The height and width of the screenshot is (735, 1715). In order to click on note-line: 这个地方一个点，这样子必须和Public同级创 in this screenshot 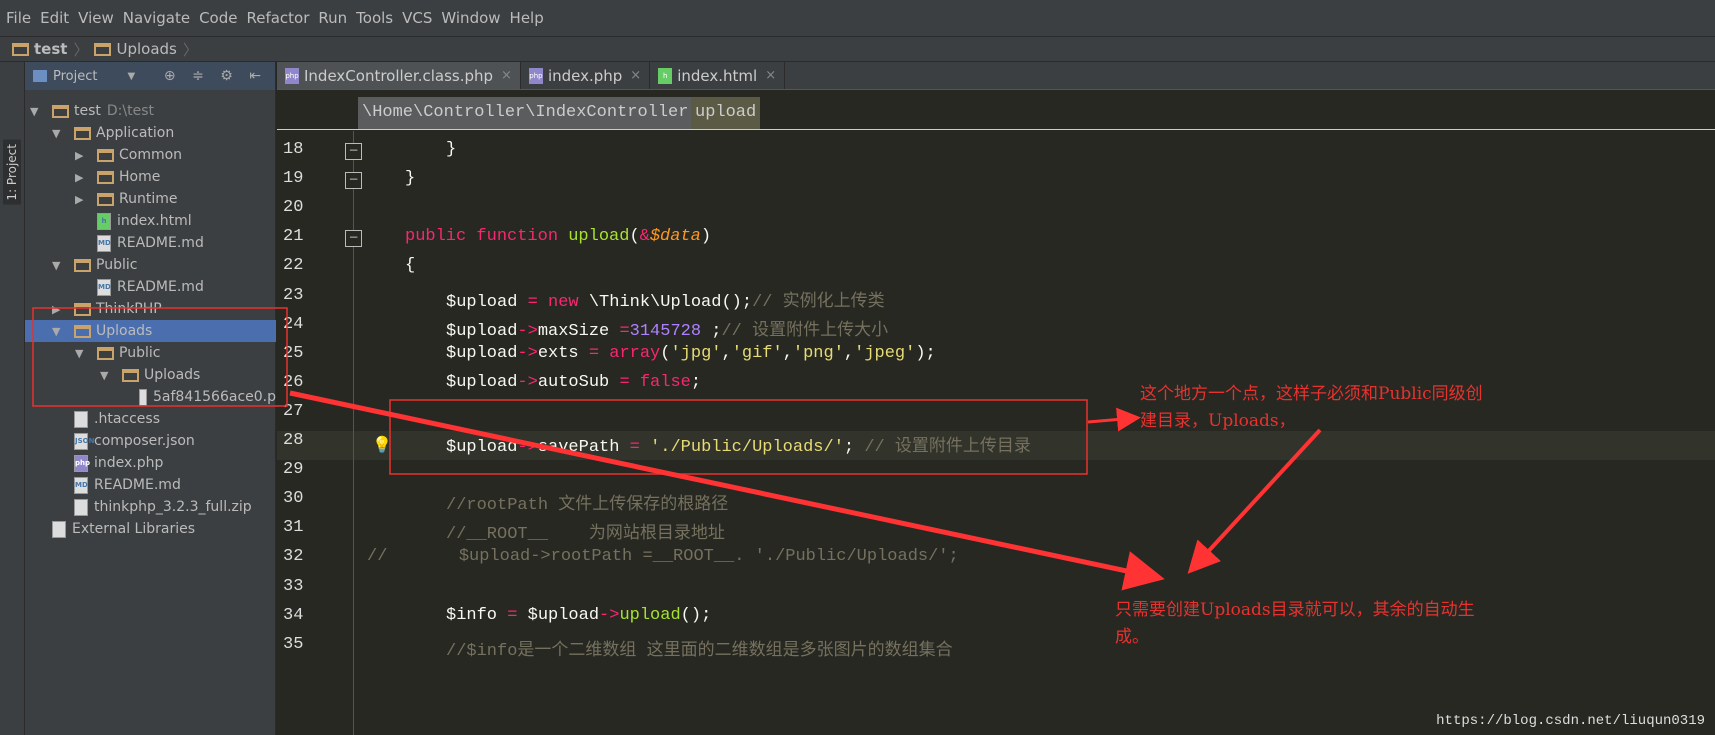, I will do `click(1311, 394)`.